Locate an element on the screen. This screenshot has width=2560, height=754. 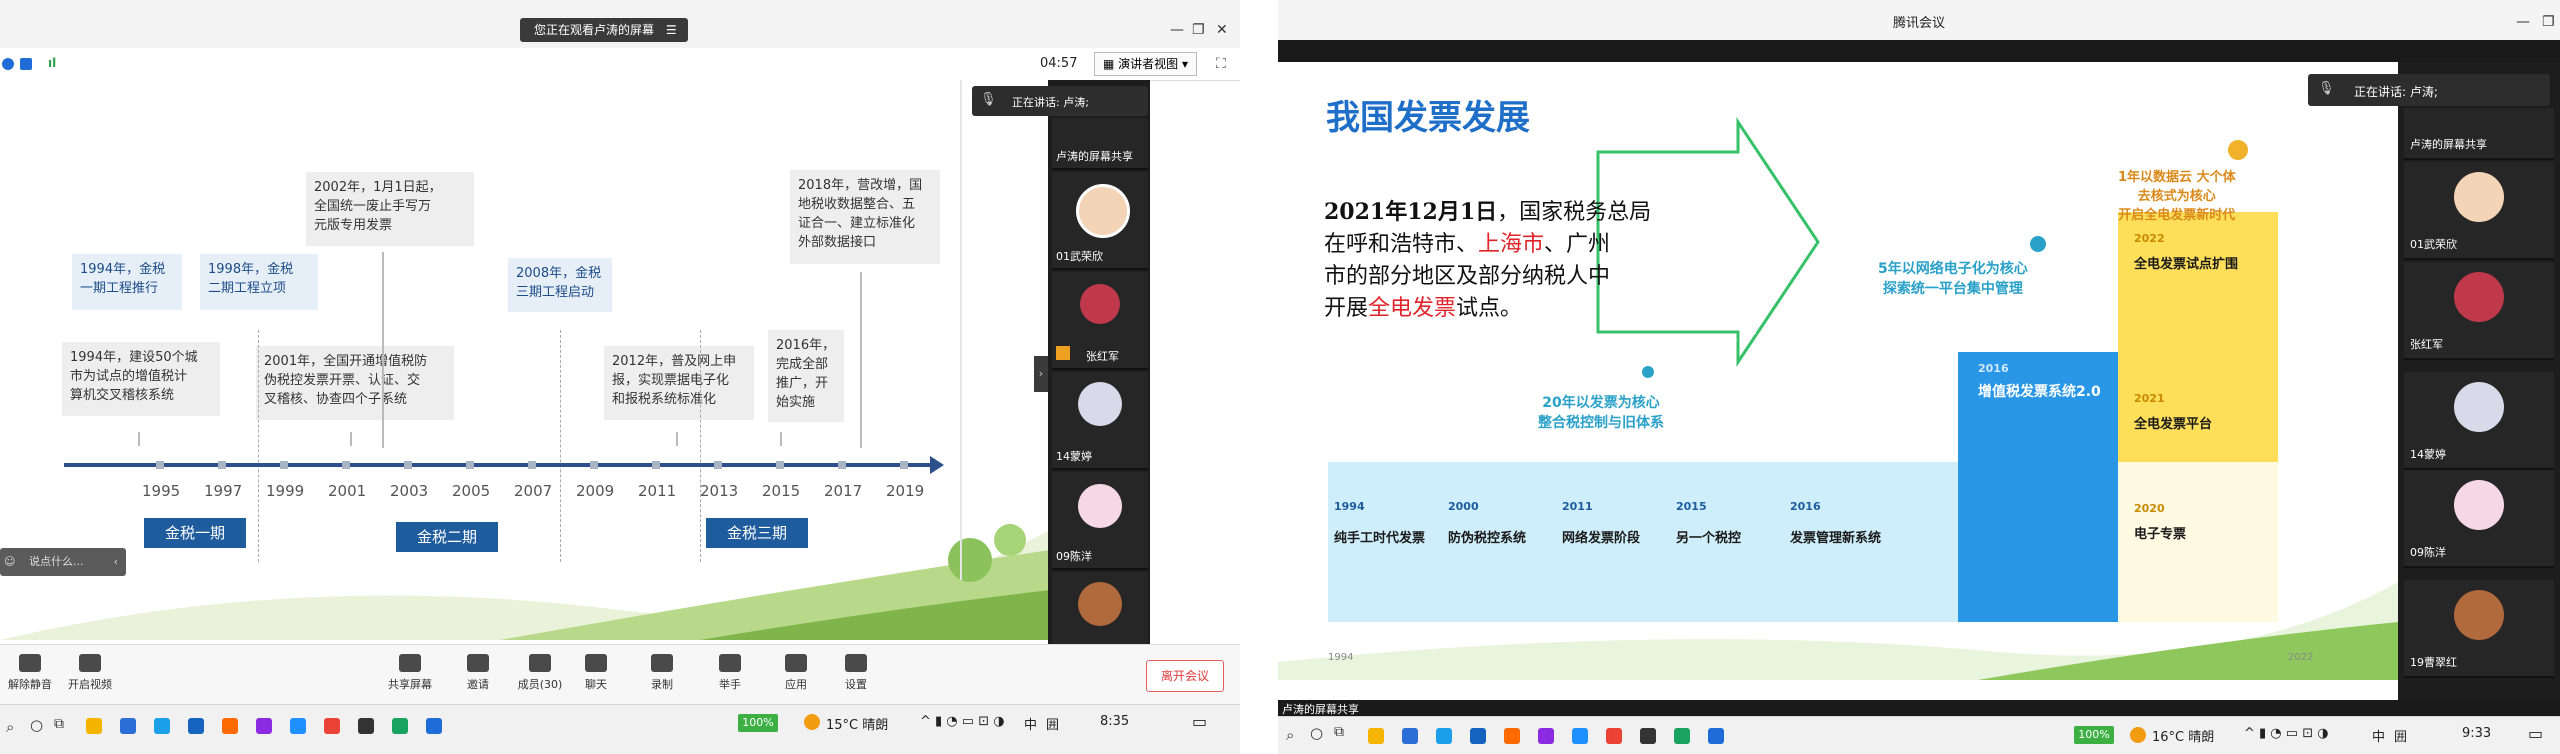
leave-meeting-button: 离开会议 is located at coordinates (1185, 676).